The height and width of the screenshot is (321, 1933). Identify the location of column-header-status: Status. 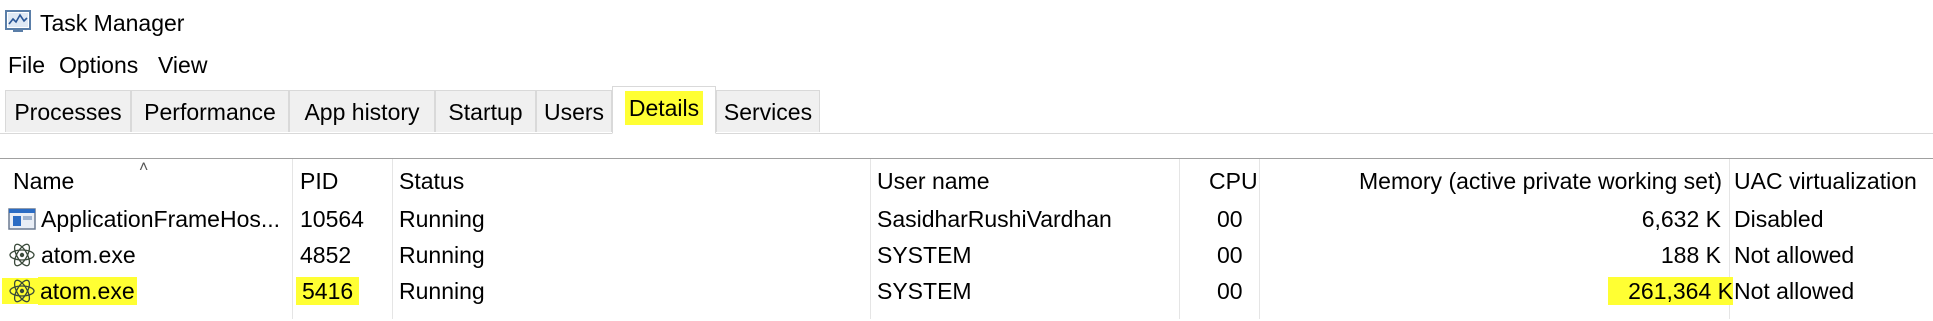
(431, 181).